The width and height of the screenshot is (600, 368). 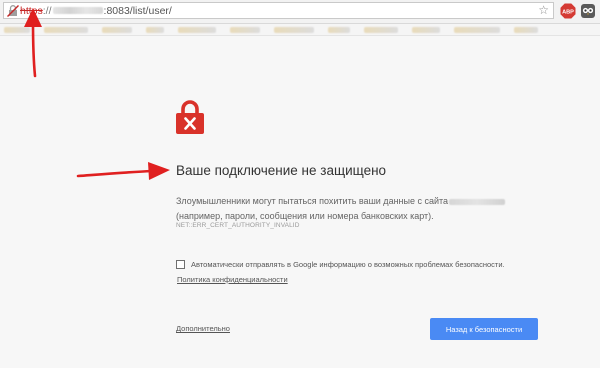 I want to click on url-path: :8083/list/user/, so click(x=137, y=10).